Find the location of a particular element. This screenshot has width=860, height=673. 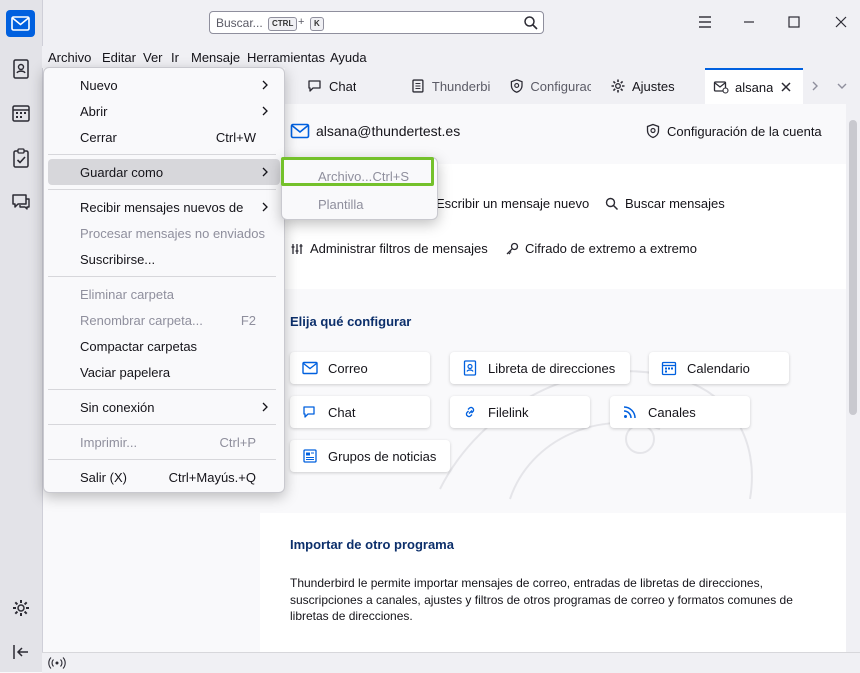

setup-calendar-button: Calendario is located at coordinates (719, 368).